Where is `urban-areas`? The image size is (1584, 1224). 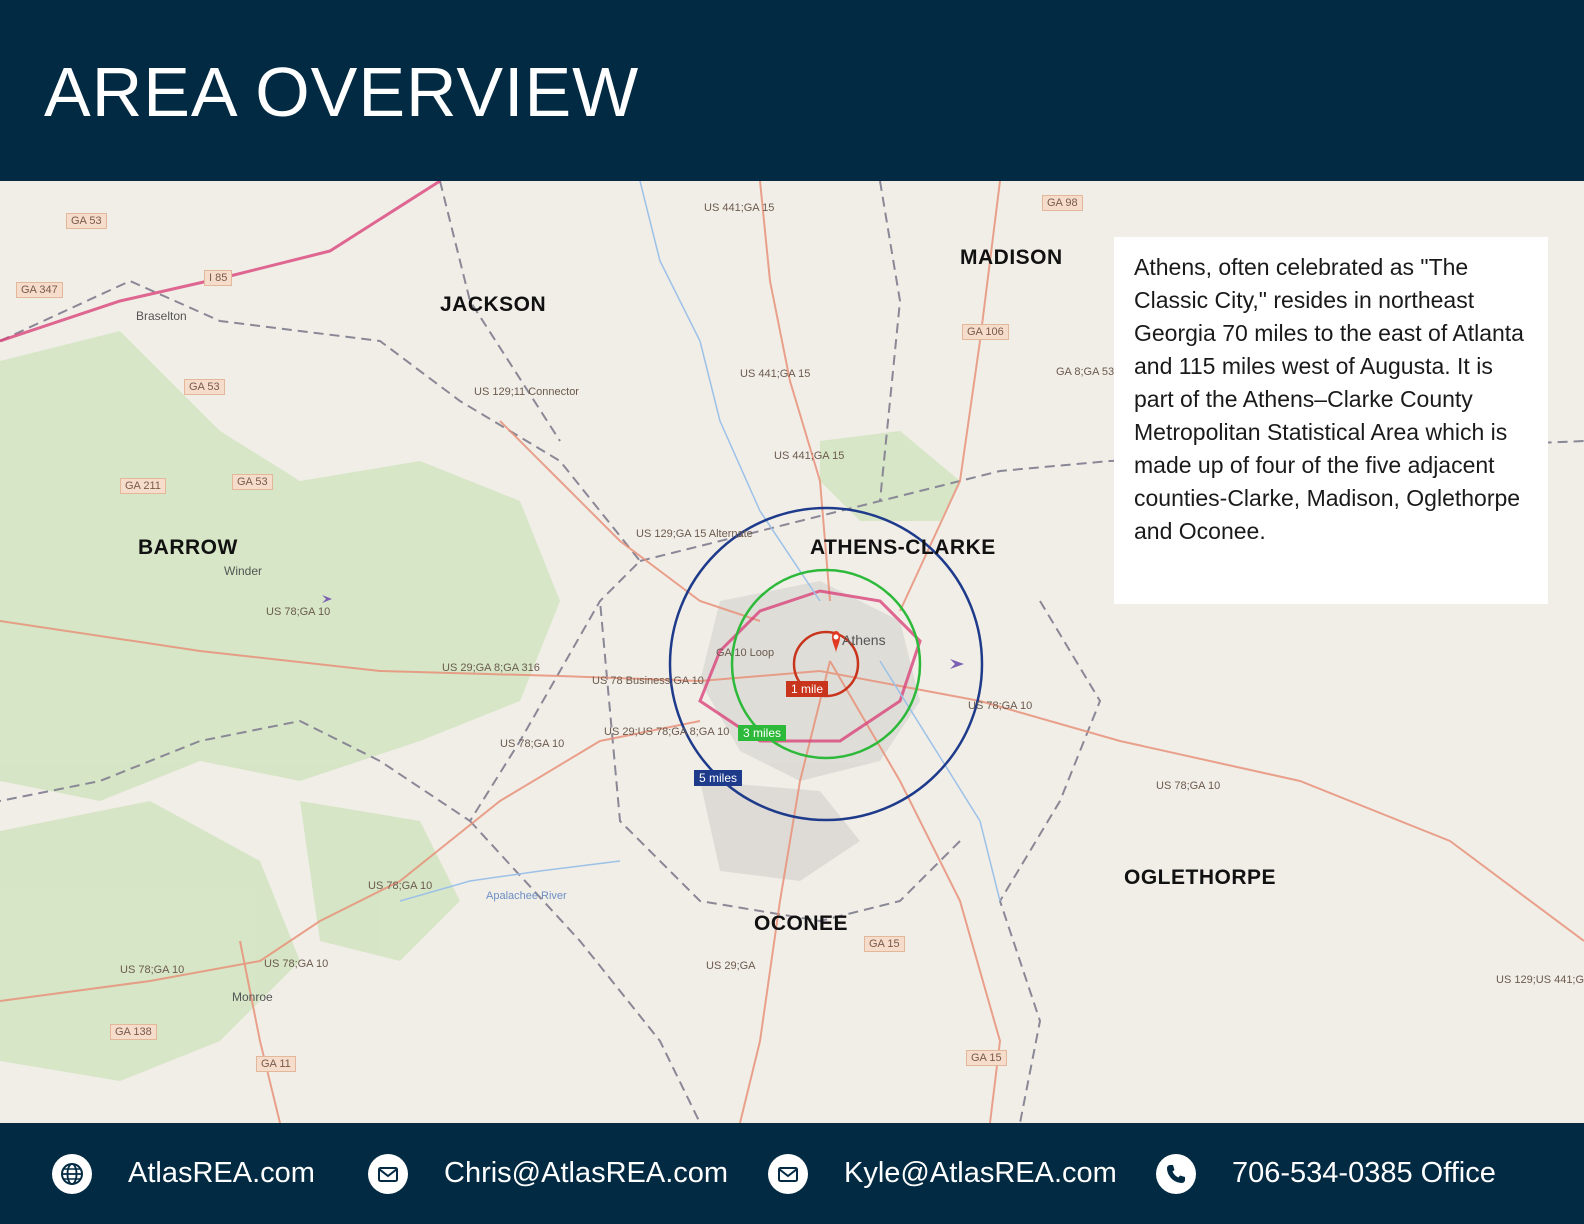
urban-areas is located at coordinates (810, 731).